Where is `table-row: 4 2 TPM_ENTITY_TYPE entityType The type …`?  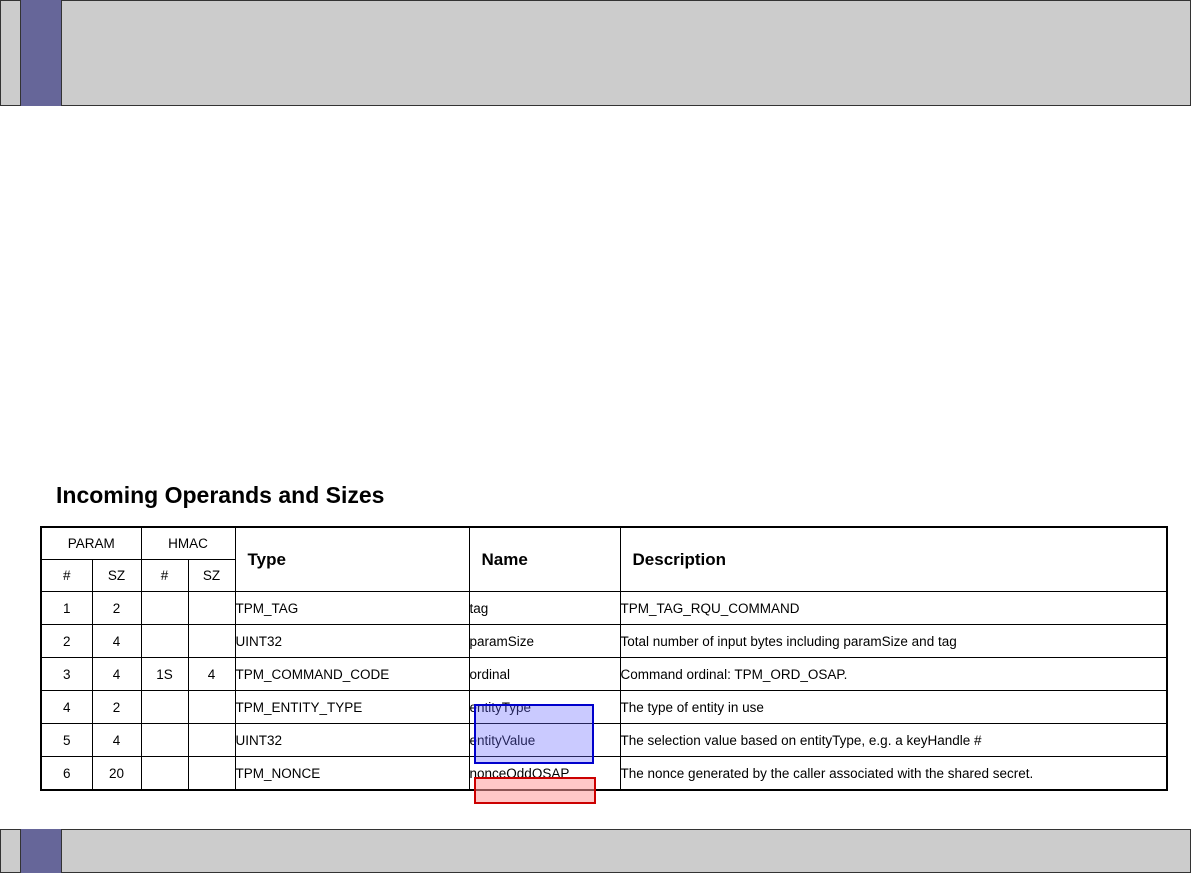
table-row: 4 2 TPM_ENTITY_TYPE entityType The type … is located at coordinates (604, 707).